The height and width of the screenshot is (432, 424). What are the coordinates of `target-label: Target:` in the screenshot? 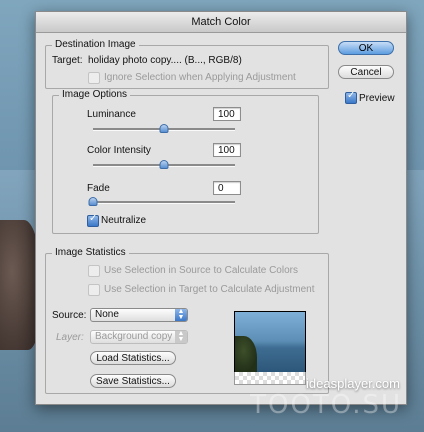 It's located at (67, 60).